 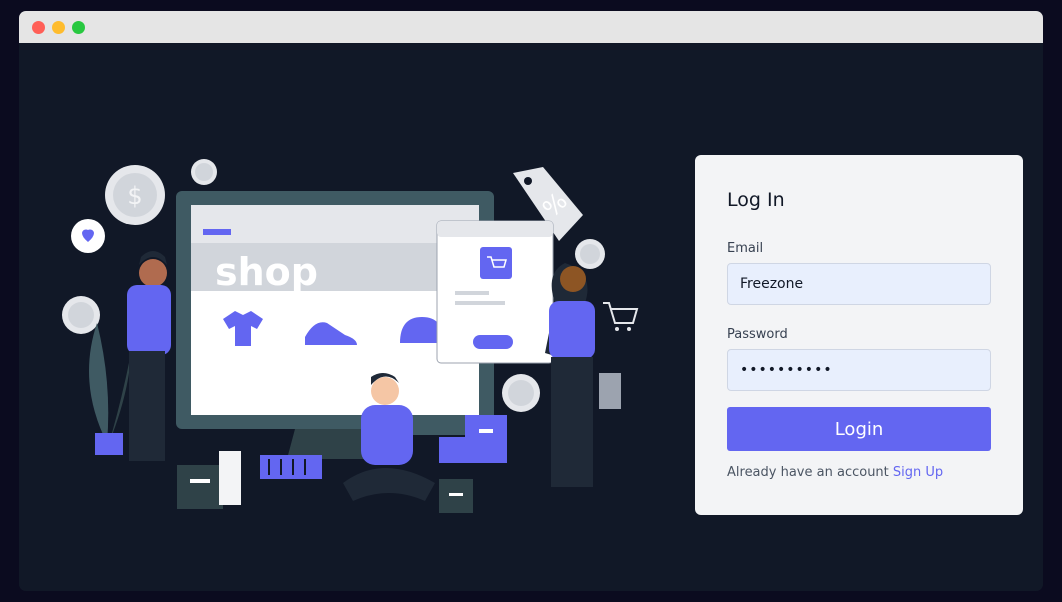 What do you see at coordinates (521, 393) in the screenshot?
I see `dollar-coin-bottom-icon` at bounding box center [521, 393].